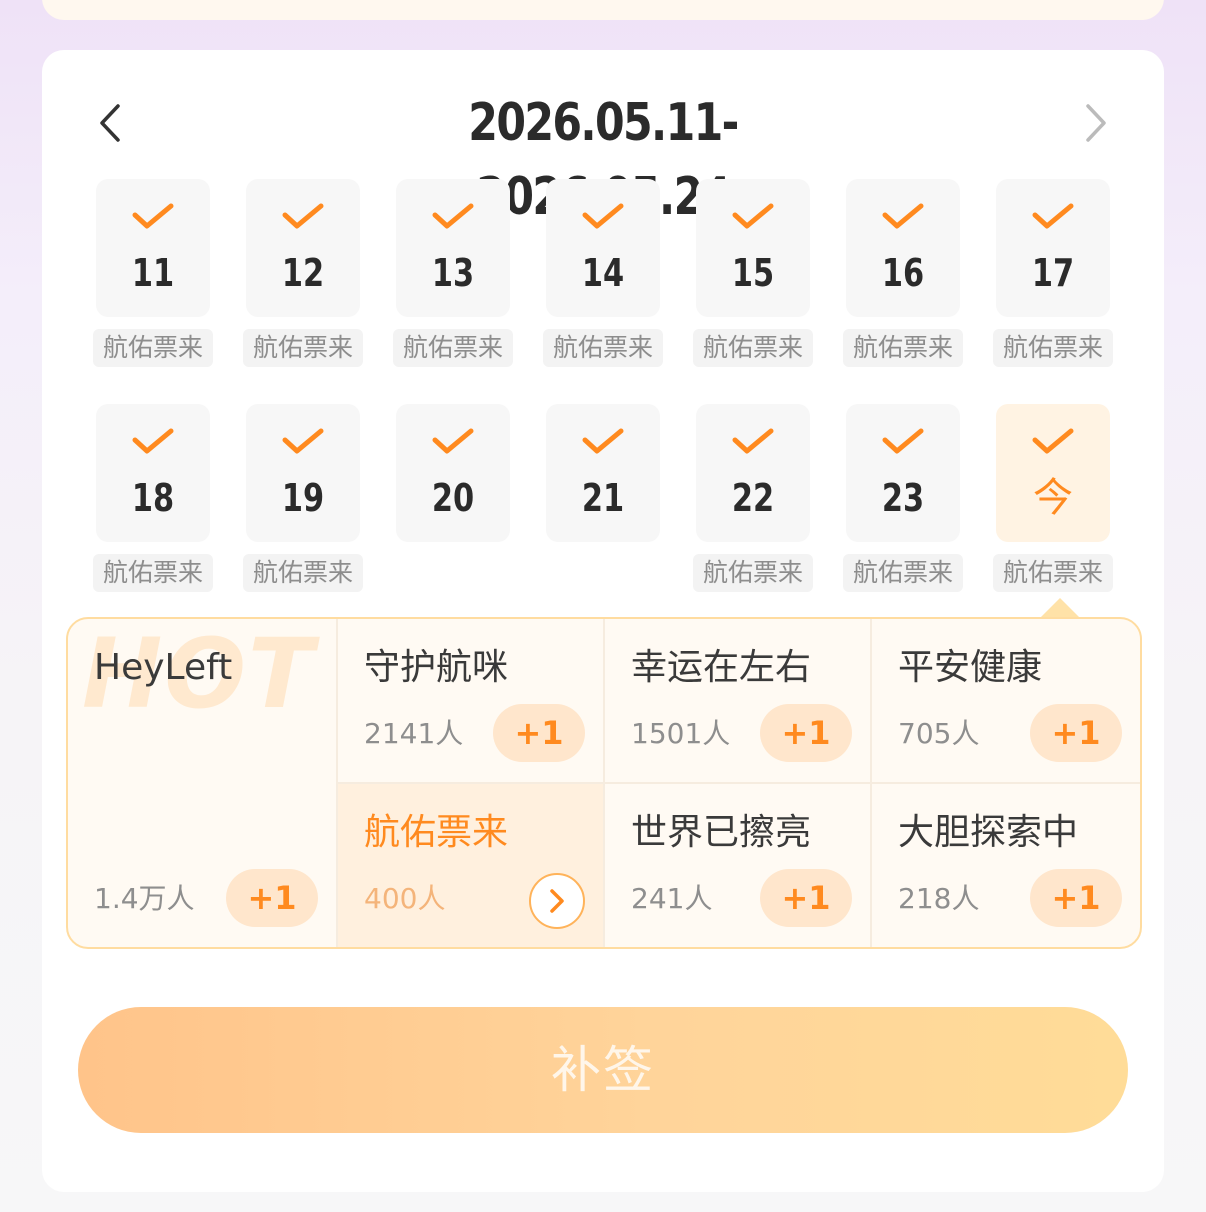 Image resolution: width=1206 pixels, height=1212 pixels. I want to click on card-title: 平安健康, so click(970, 667).